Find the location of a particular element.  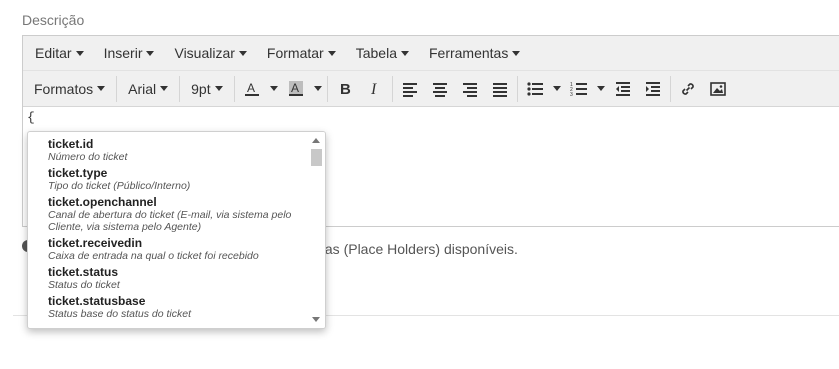

background-color-button: A is located at coordinates (296, 89).